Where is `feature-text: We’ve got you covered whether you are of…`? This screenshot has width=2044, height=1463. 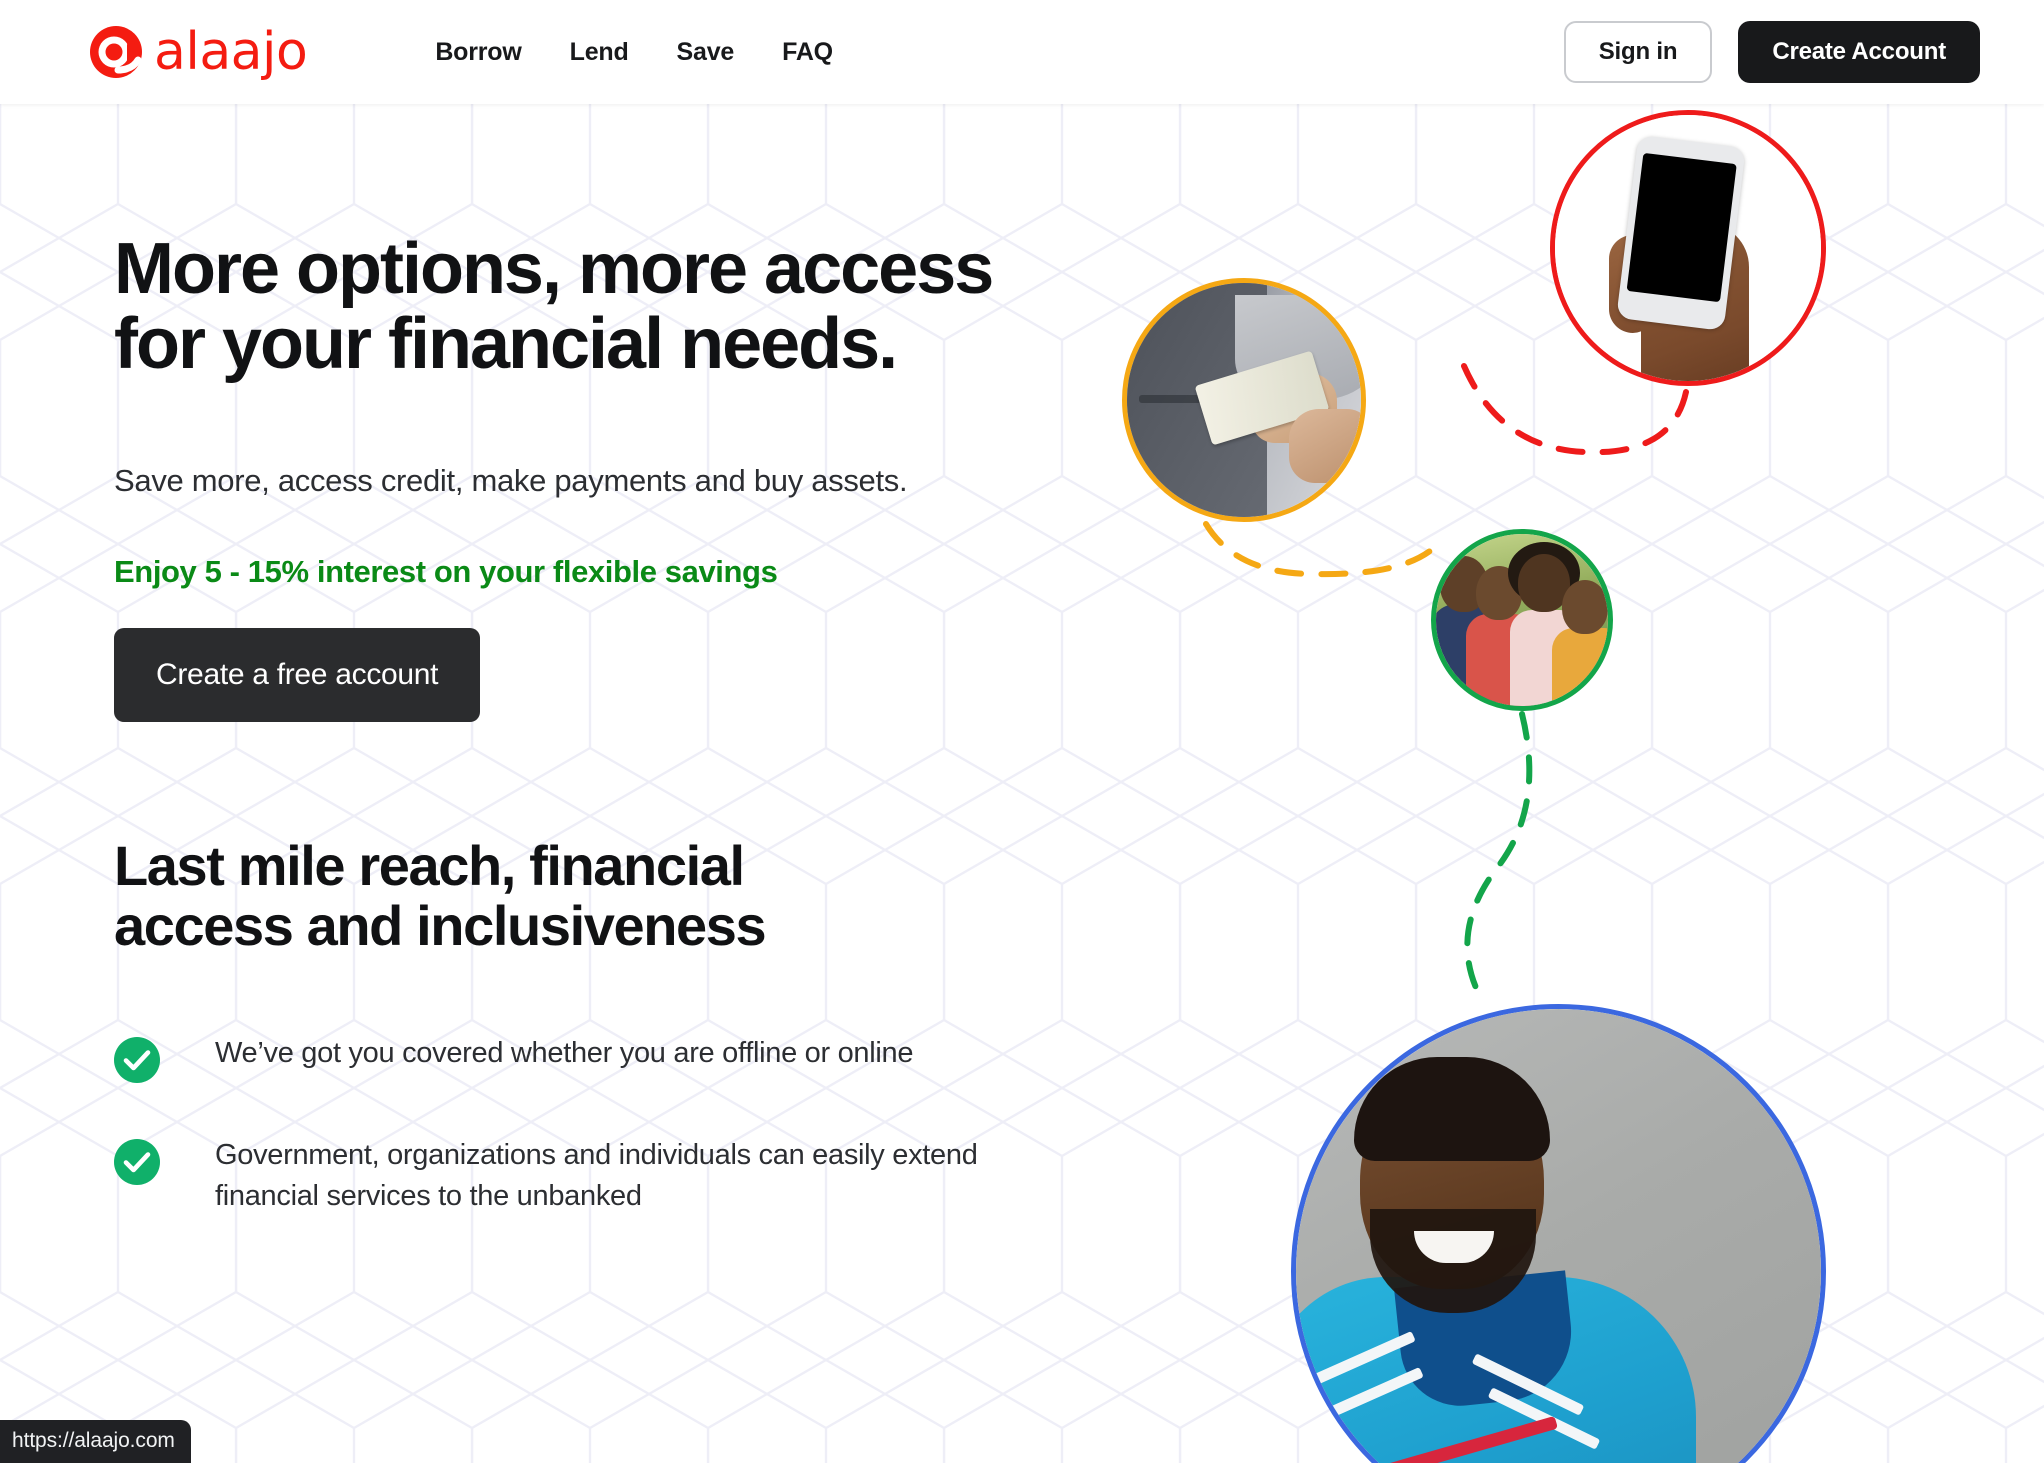
feature-text: We’ve got you covered whether you are of… is located at coordinates (564, 1052).